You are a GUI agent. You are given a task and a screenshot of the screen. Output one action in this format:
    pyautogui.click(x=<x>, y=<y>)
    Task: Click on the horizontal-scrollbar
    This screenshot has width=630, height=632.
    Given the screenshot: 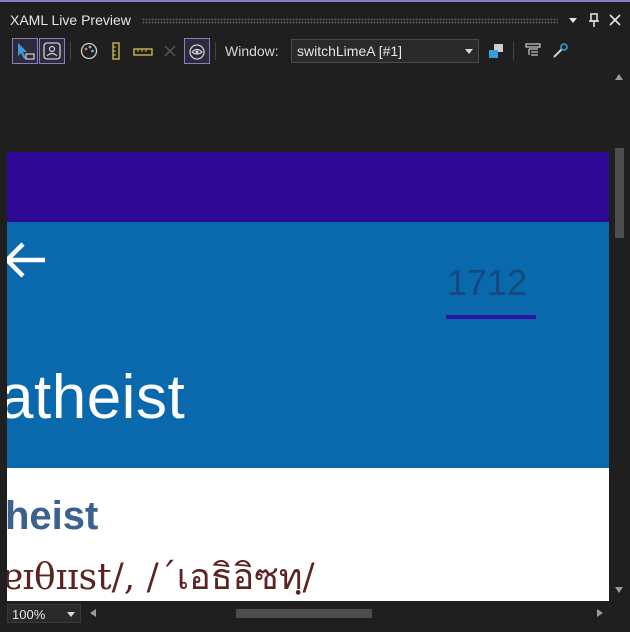 What is the action you would take?
    pyautogui.click(x=347, y=613)
    